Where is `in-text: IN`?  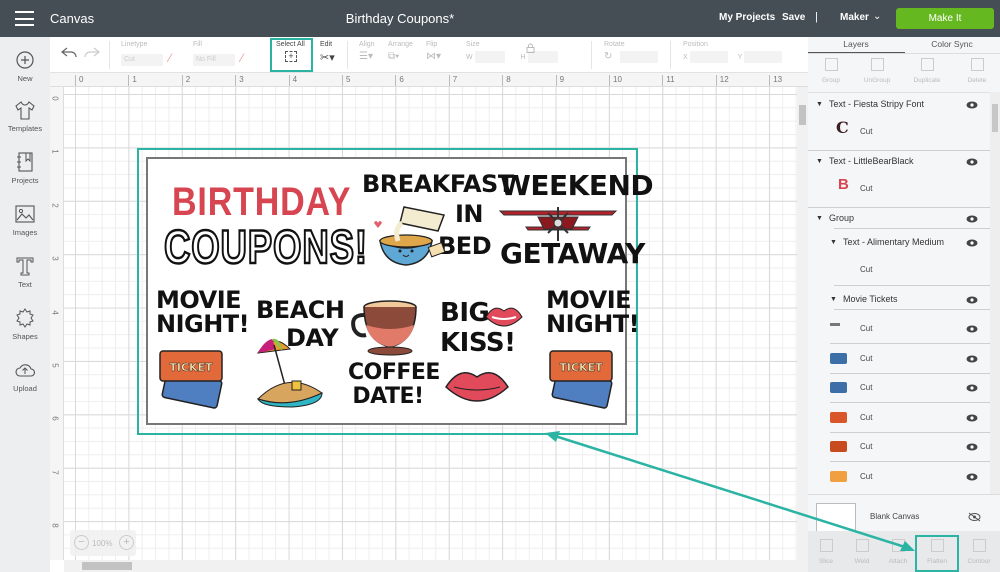 in-text: IN is located at coordinates (469, 214).